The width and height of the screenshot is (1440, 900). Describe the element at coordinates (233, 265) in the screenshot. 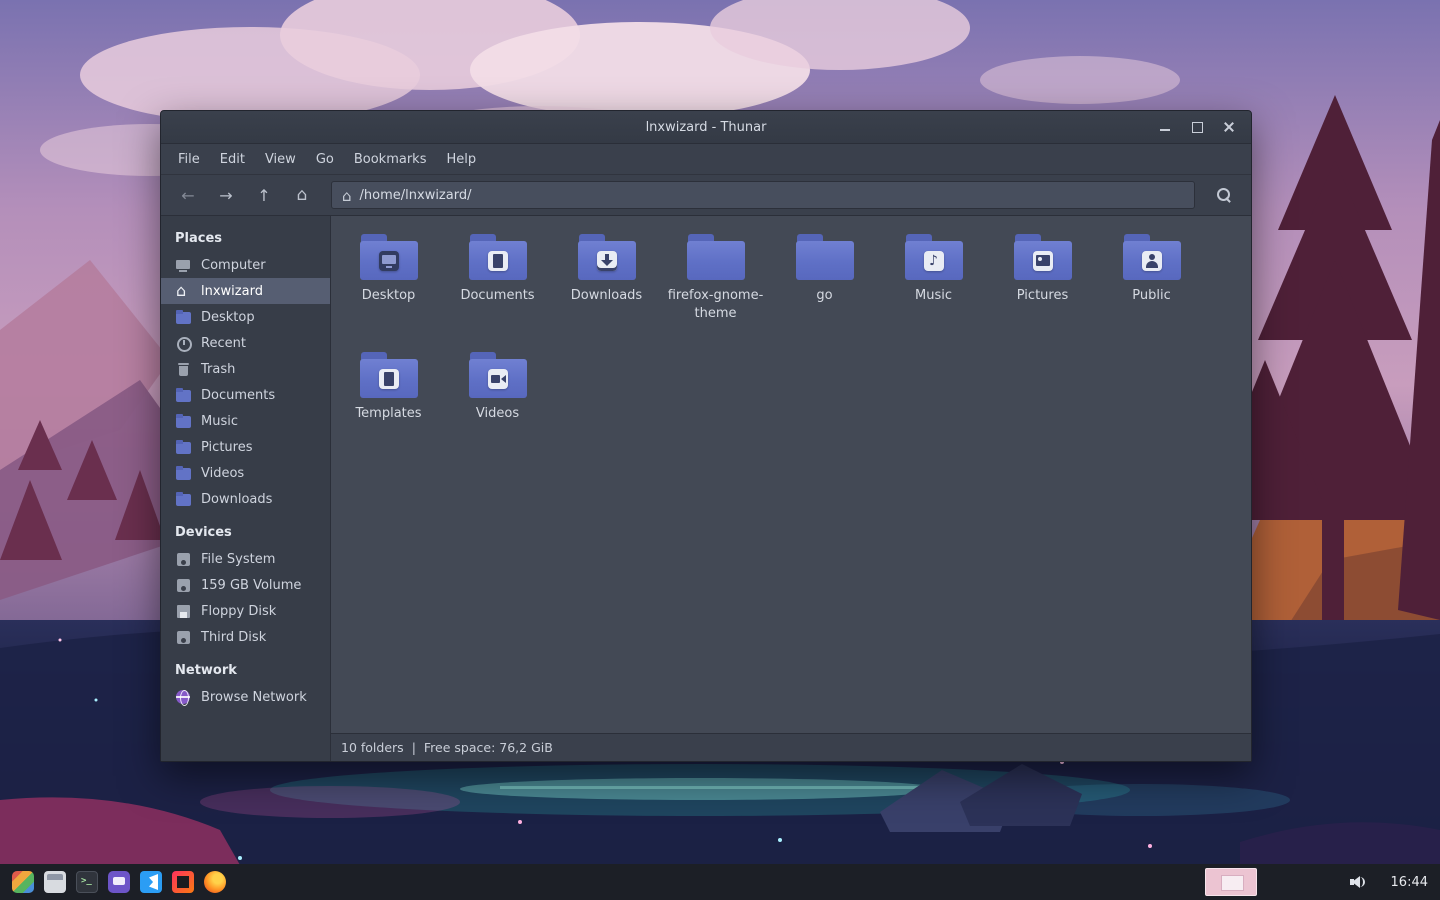

I see `sidebar-item-label: Computer` at that location.